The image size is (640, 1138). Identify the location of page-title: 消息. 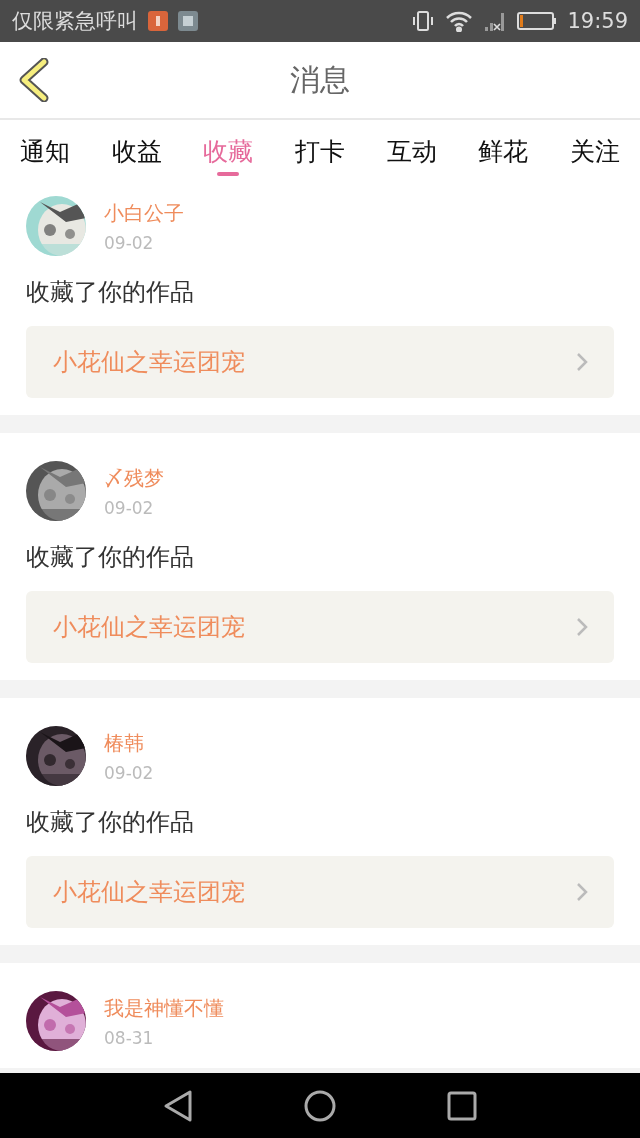
(320, 79).